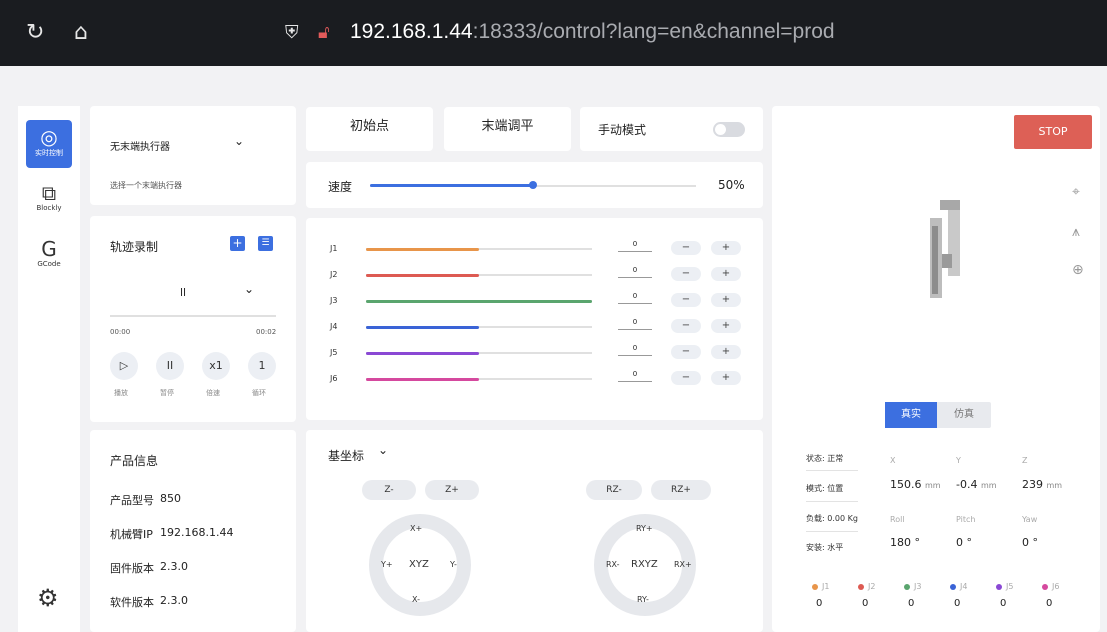  Describe the element at coordinates (1076, 192) in the screenshot. I see `location-pin-icon: ⌖` at that location.